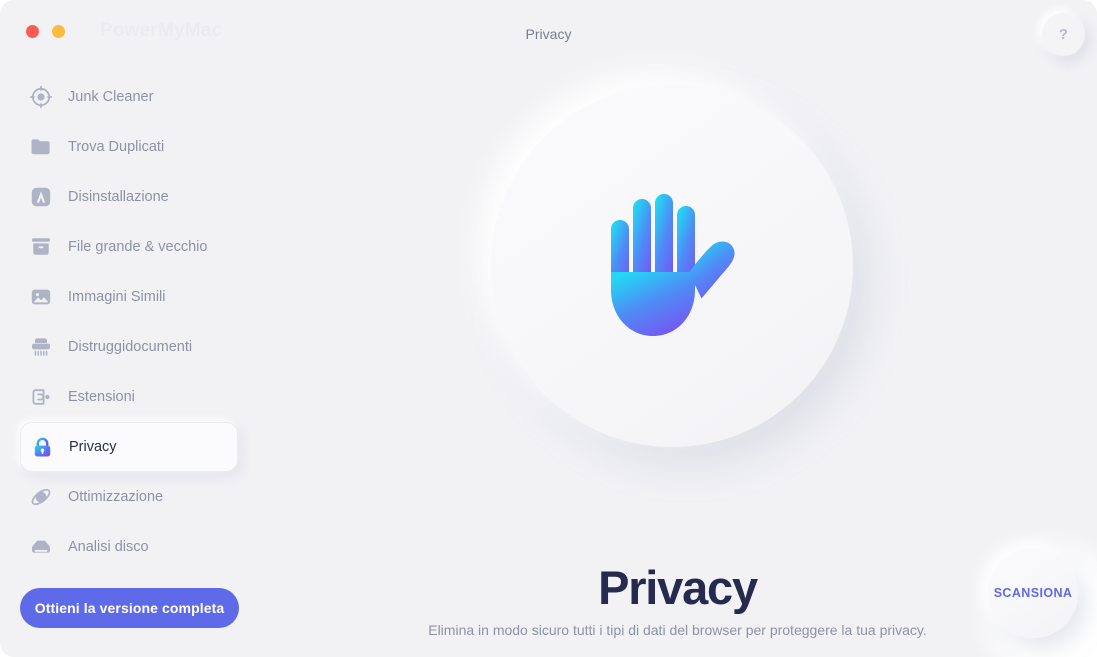  What do you see at coordinates (116, 497) in the screenshot?
I see `sidebar-item-label: Ottimizzazione` at bounding box center [116, 497].